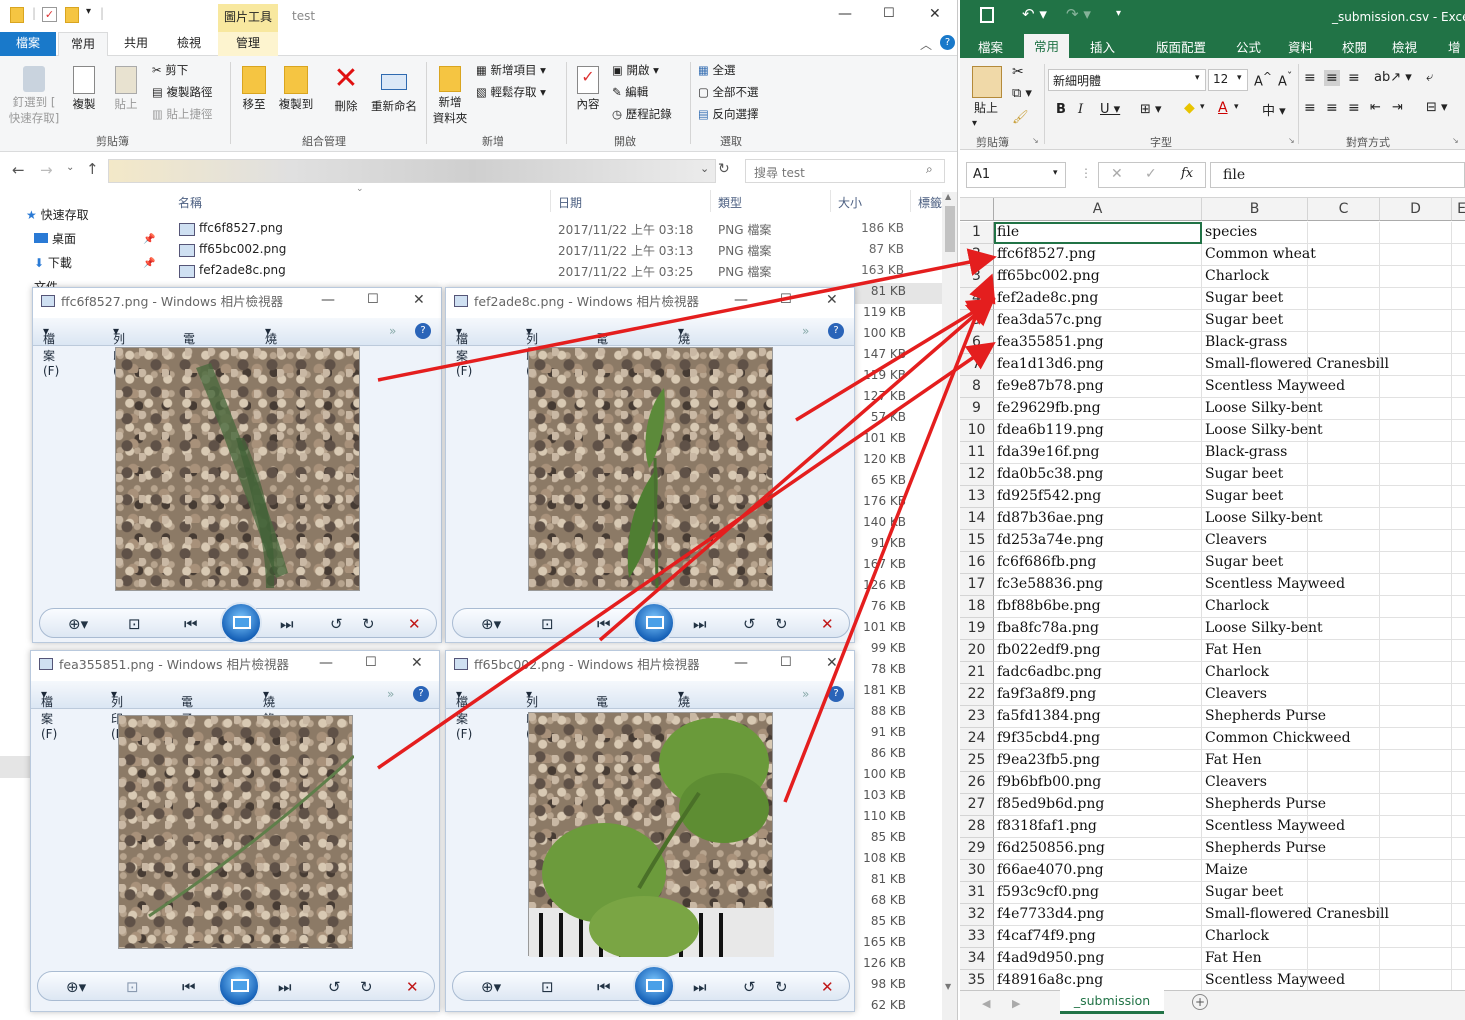 Image resolution: width=1465 pixels, height=1020 pixels. What do you see at coordinates (547, 624) in the screenshot?
I see `actual-size-icon: ⊡` at bounding box center [547, 624].